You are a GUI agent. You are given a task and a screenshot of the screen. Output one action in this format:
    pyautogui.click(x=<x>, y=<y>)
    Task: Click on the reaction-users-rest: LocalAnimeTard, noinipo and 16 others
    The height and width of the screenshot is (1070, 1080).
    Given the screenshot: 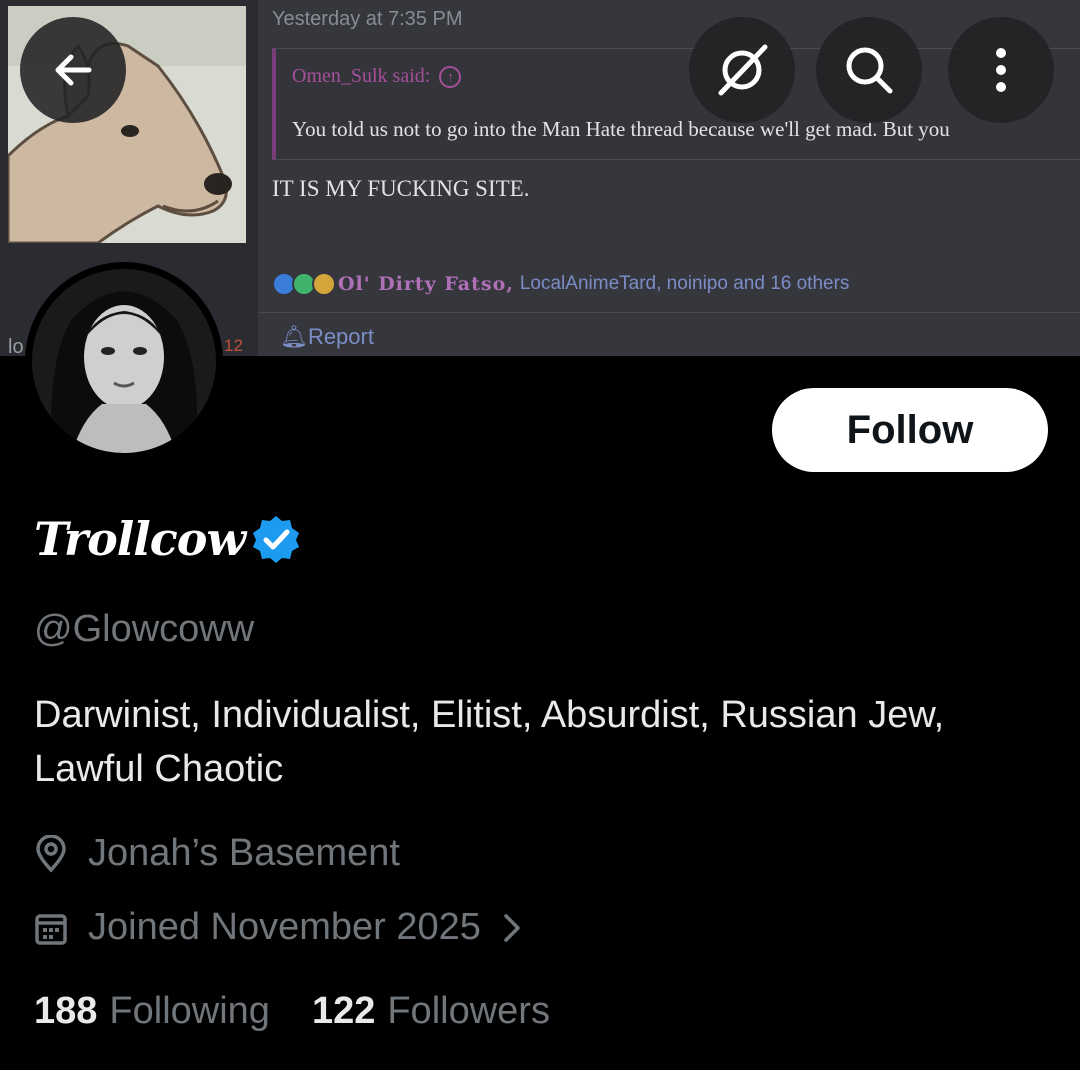 What is the action you would take?
    pyautogui.click(x=684, y=283)
    